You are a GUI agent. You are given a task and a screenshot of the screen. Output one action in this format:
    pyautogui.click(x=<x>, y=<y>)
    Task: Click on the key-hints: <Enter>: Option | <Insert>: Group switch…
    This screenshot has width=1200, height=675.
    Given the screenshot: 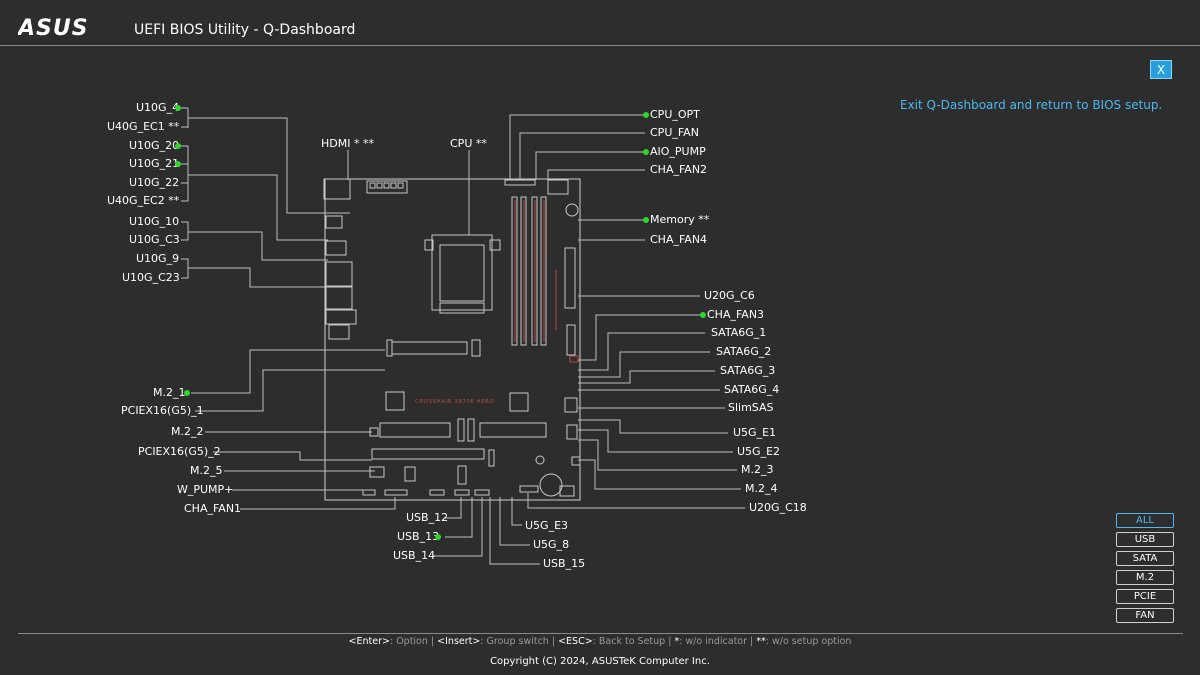 What is the action you would take?
    pyautogui.click(x=600, y=641)
    